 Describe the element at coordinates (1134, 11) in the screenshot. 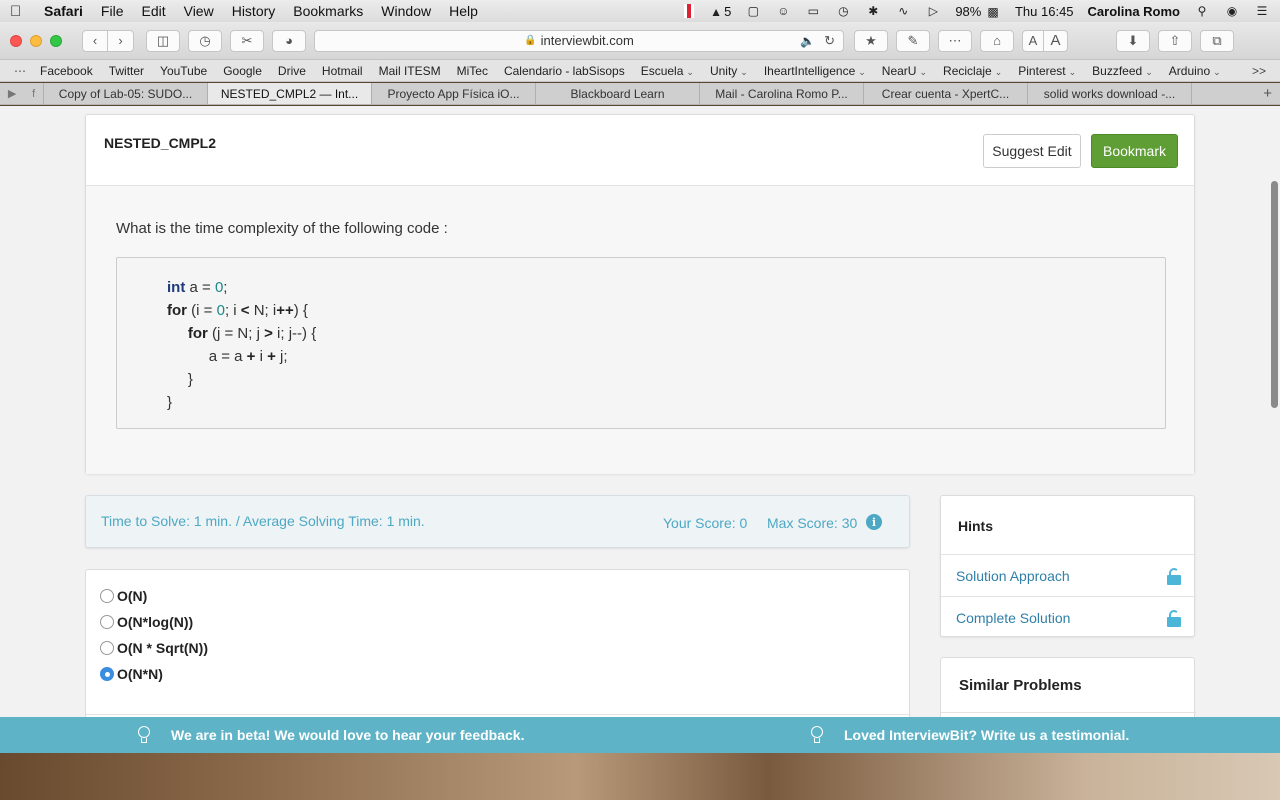

I see `user-name: Carolina Romo` at that location.